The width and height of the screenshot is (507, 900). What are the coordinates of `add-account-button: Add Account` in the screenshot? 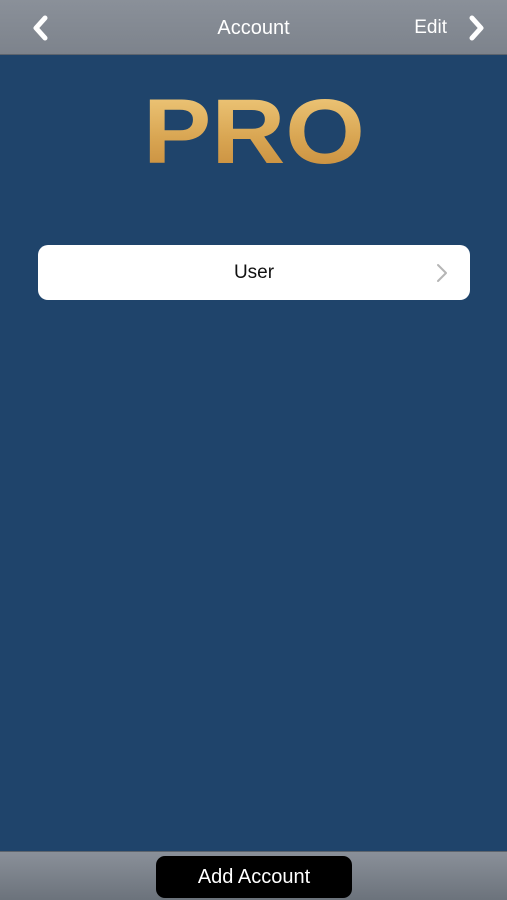 It's located at (254, 877).